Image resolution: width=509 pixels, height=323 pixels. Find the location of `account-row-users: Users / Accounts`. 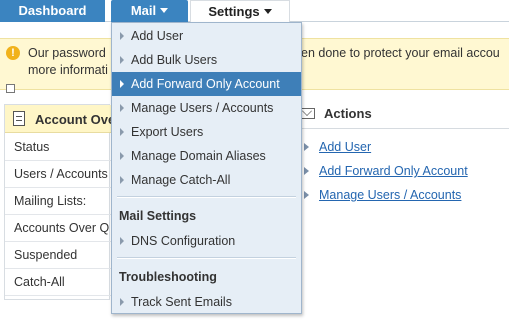

account-row-users: Users / Accounts is located at coordinates (58, 174).